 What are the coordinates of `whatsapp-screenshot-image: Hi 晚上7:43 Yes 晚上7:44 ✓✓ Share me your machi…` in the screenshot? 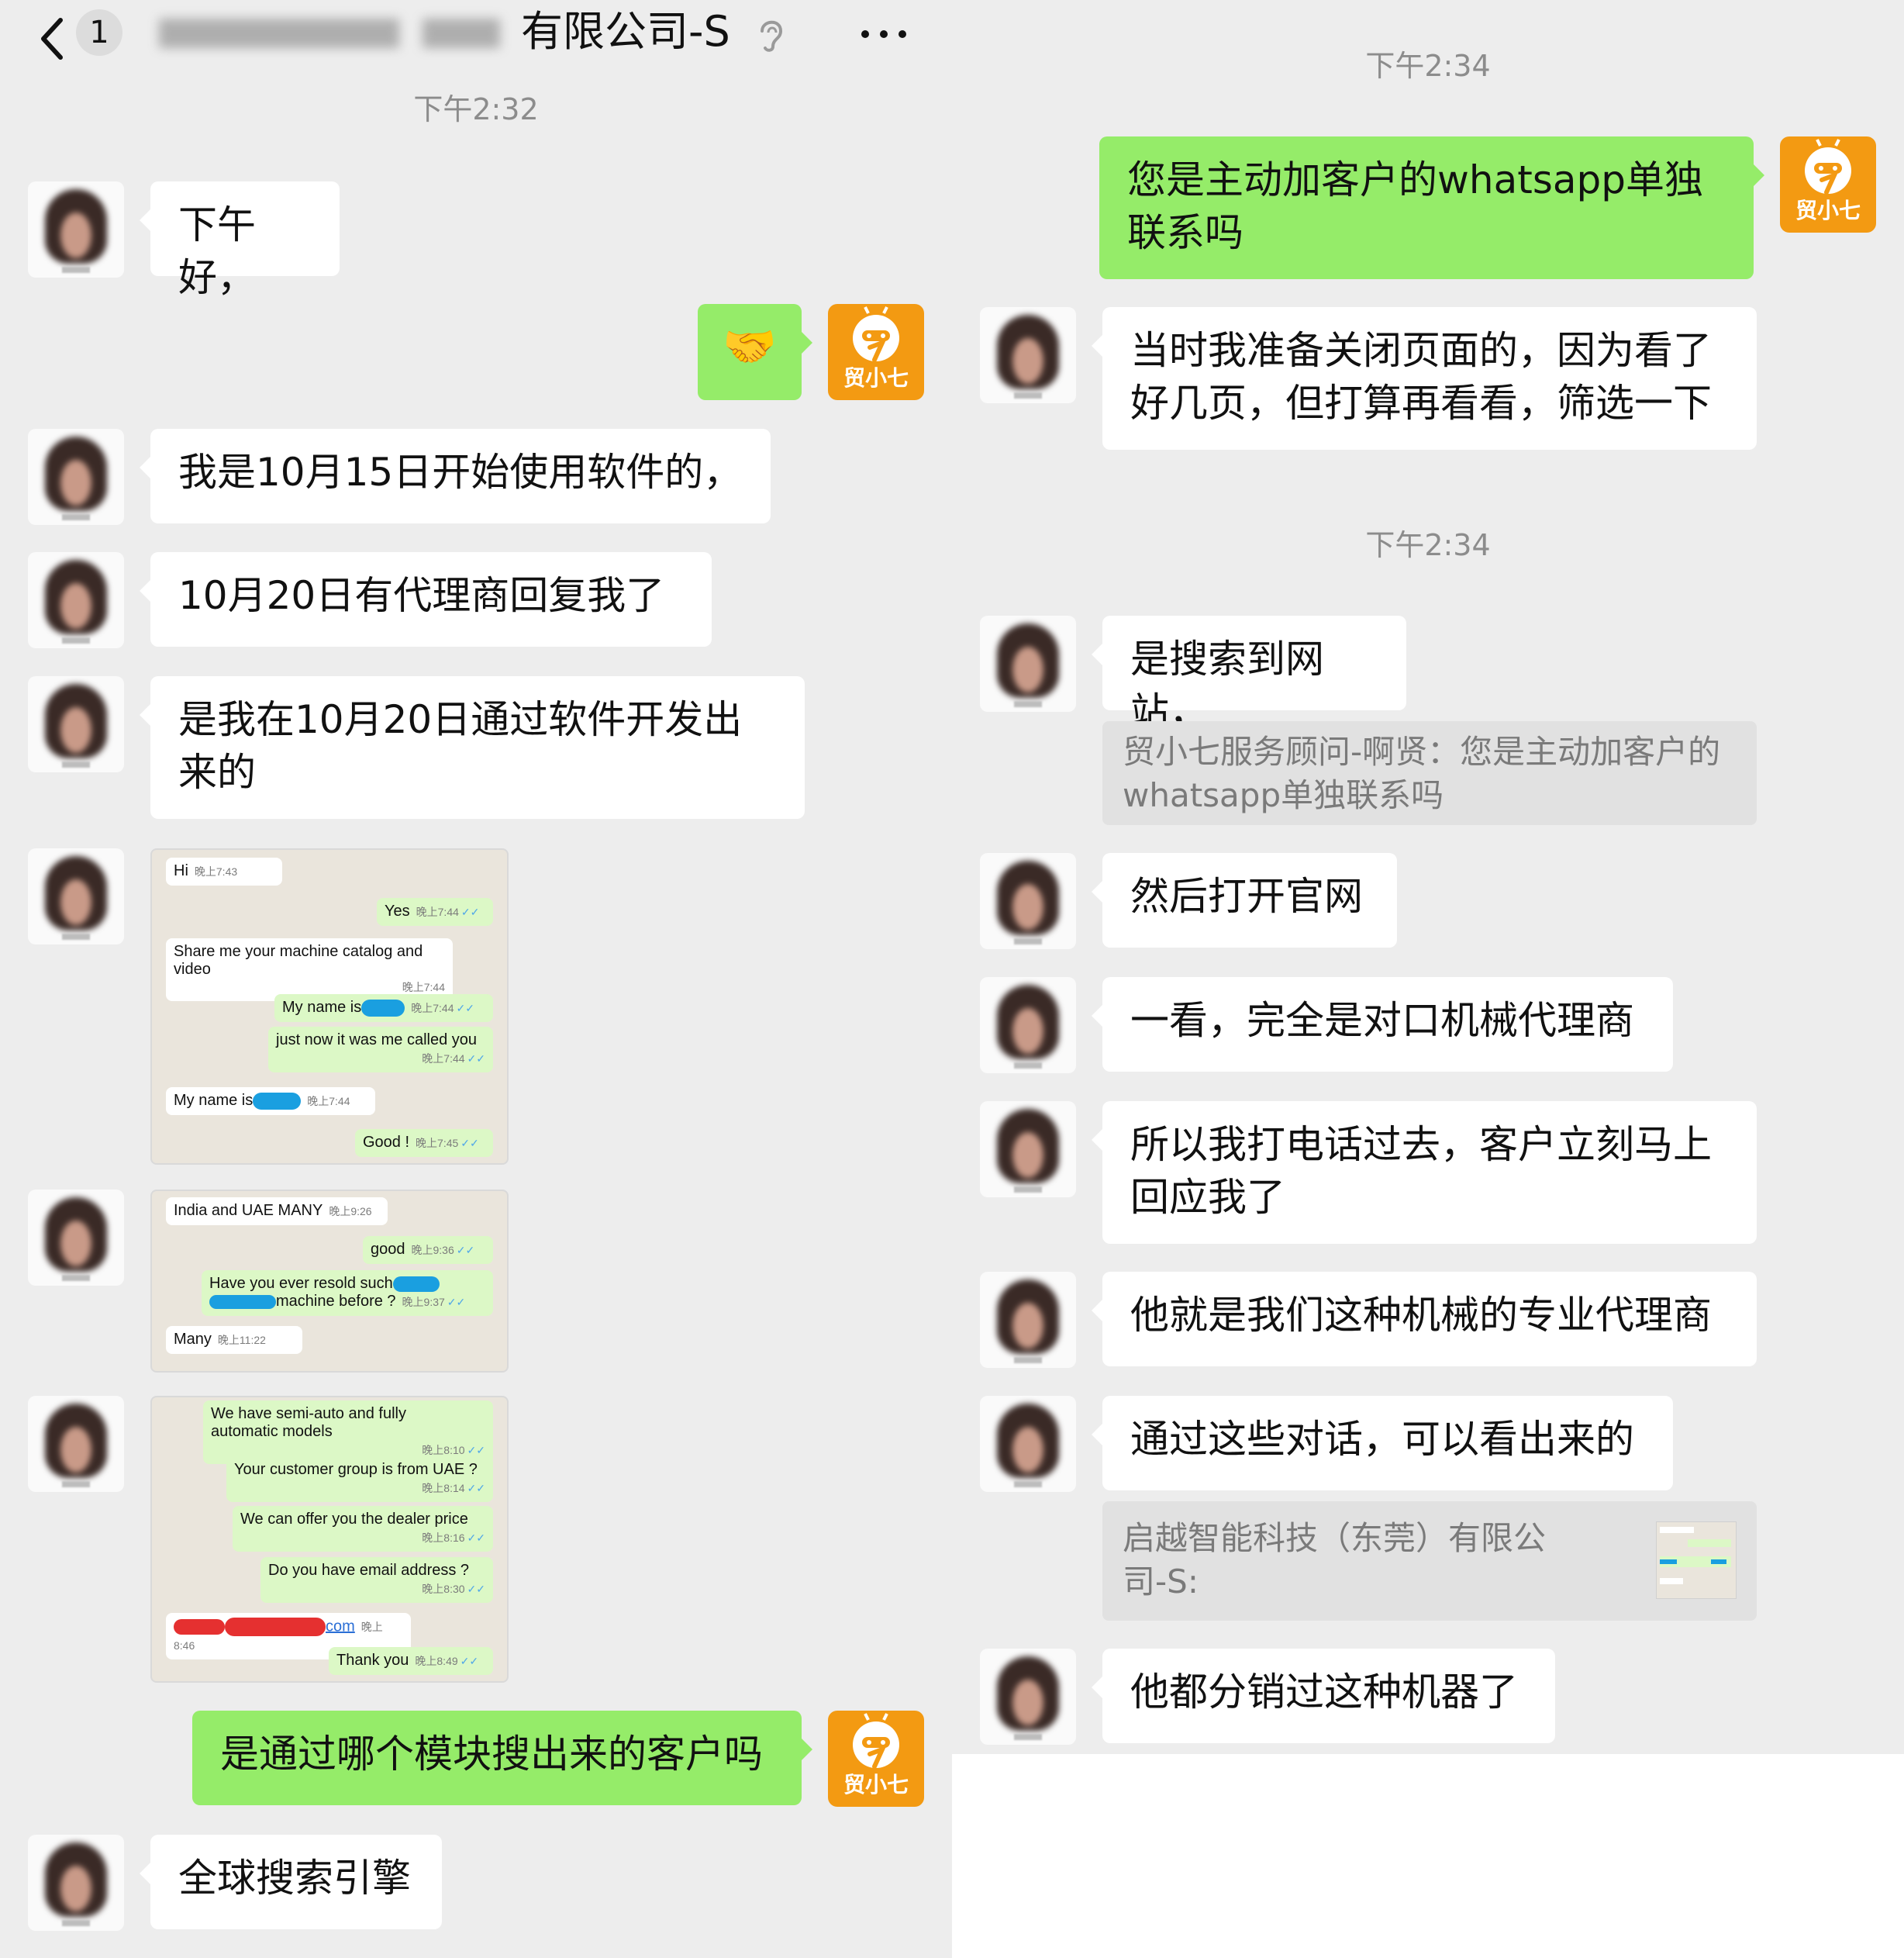 It's located at (329, 1006).